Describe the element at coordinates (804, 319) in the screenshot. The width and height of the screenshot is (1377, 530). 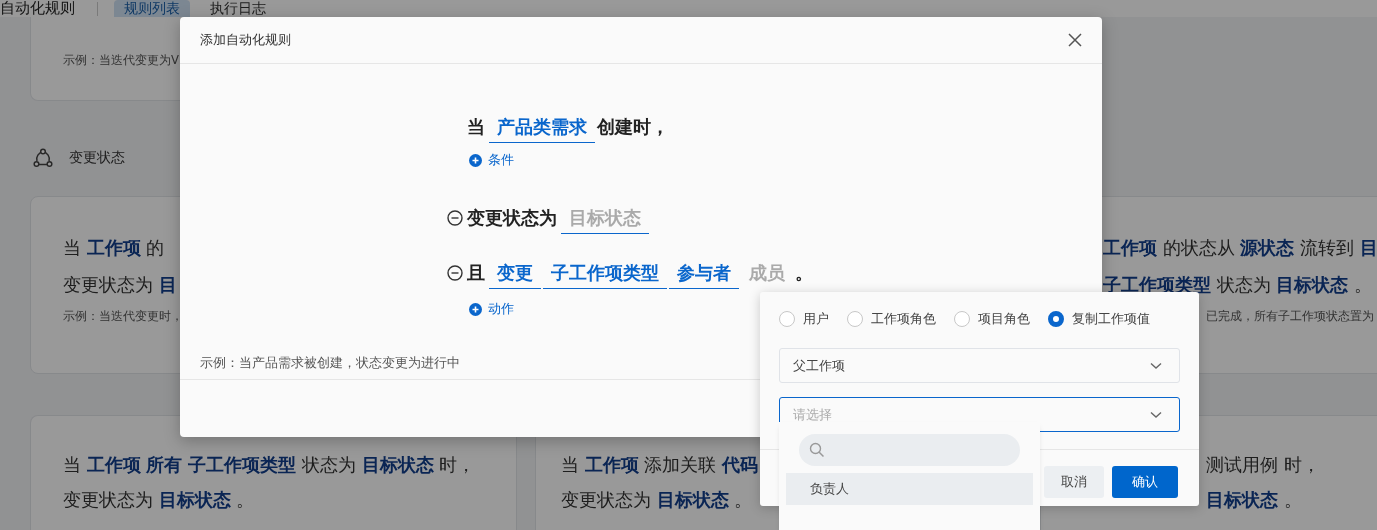
I see `radio-option: 用户` at that location.